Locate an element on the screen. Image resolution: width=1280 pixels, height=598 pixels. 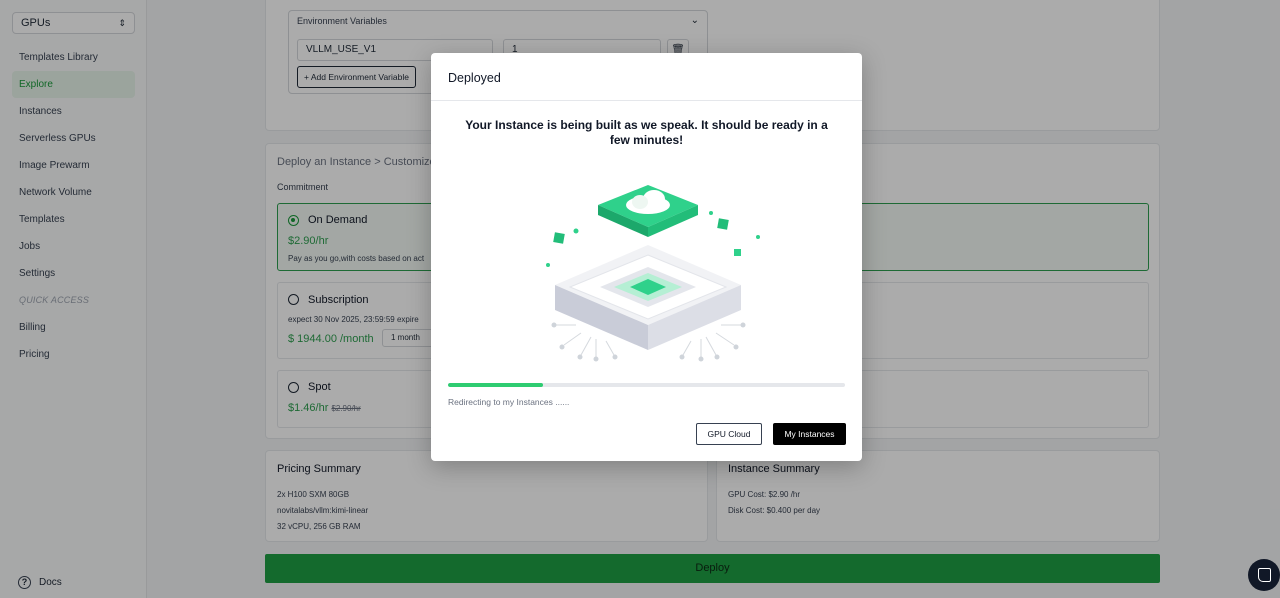
deploy-progress-bar is located at coordinates (646, 385).